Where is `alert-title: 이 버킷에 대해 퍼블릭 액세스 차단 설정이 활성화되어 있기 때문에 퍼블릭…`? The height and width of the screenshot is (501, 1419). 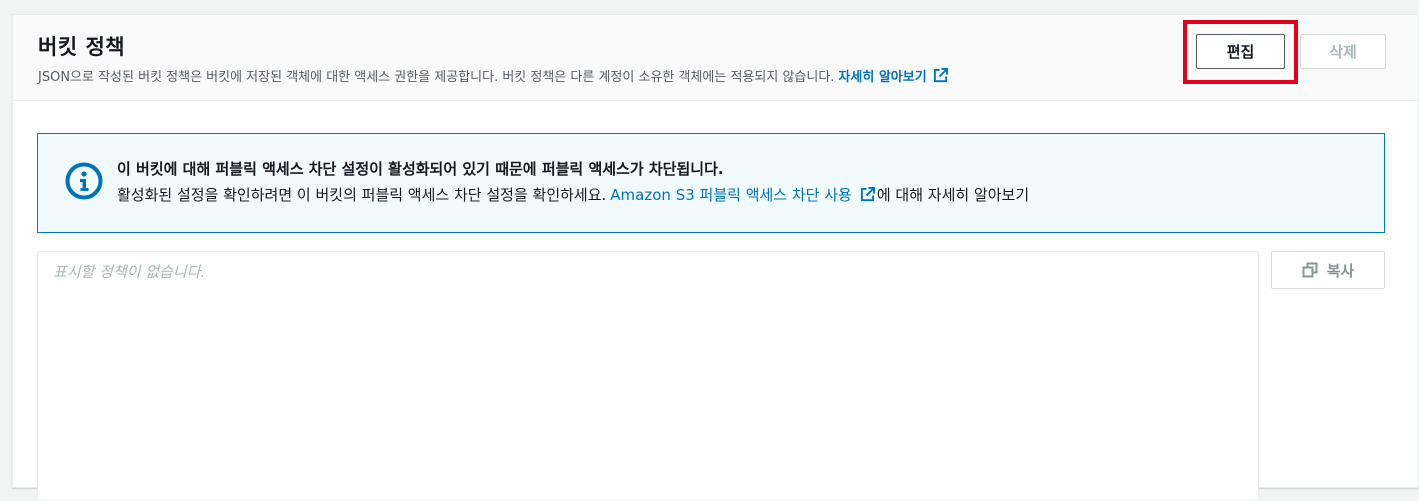 alert-title: 이 버킷에 대해 퍼블릭 액세스 차단 설정이 활성화되어 있기 때문에 퍼블릭… is located at coordinates (420, 169).